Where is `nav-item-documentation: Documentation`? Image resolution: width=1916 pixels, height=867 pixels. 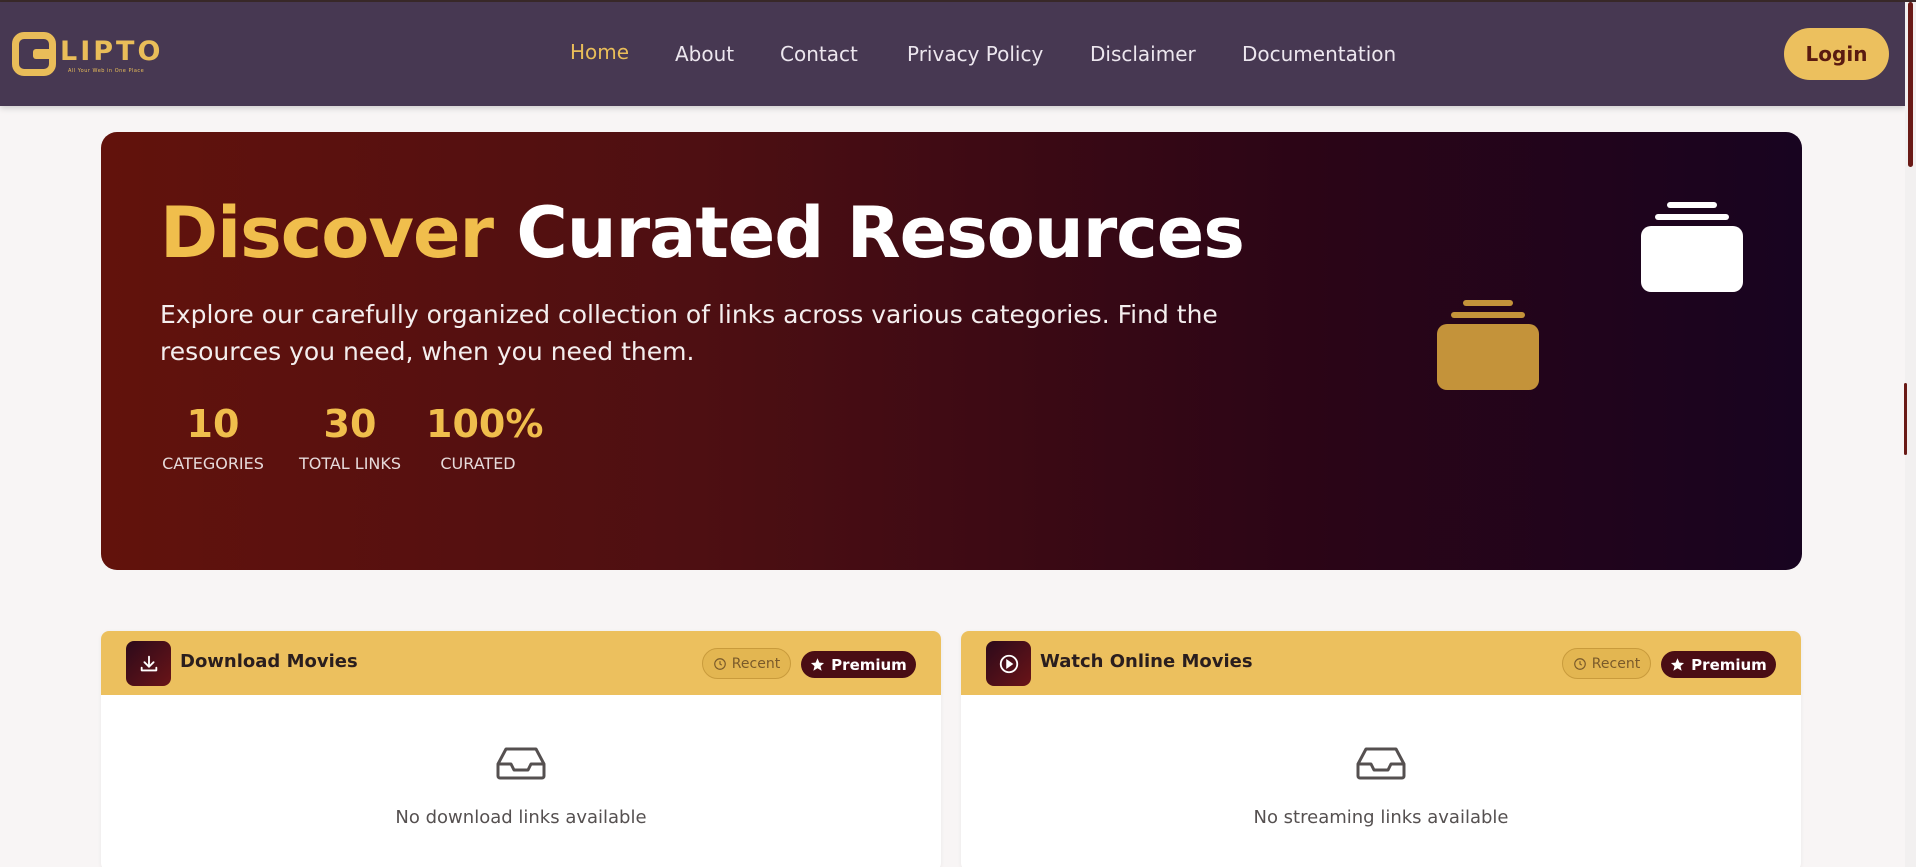 nav-item-documentation: Documentation is located at coordinates (1319, 54).